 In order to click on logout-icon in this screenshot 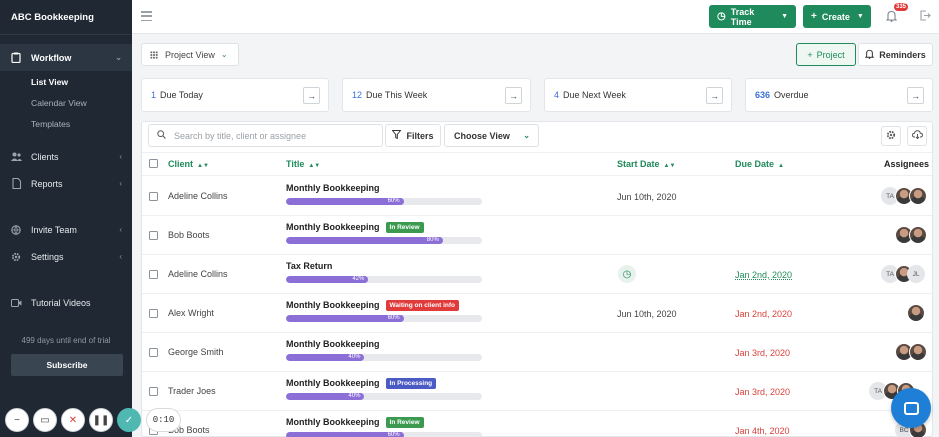, I will do `click(925, 17)`.